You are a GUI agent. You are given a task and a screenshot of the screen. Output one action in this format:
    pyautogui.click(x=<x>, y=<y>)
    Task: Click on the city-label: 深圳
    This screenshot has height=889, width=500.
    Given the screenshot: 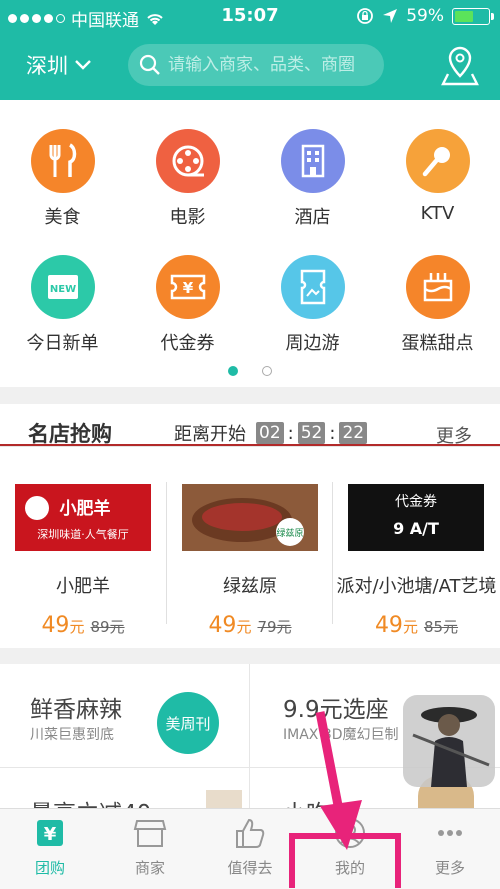 What is the action you would take?
    pyautogui.click(x=47, y=66)
    